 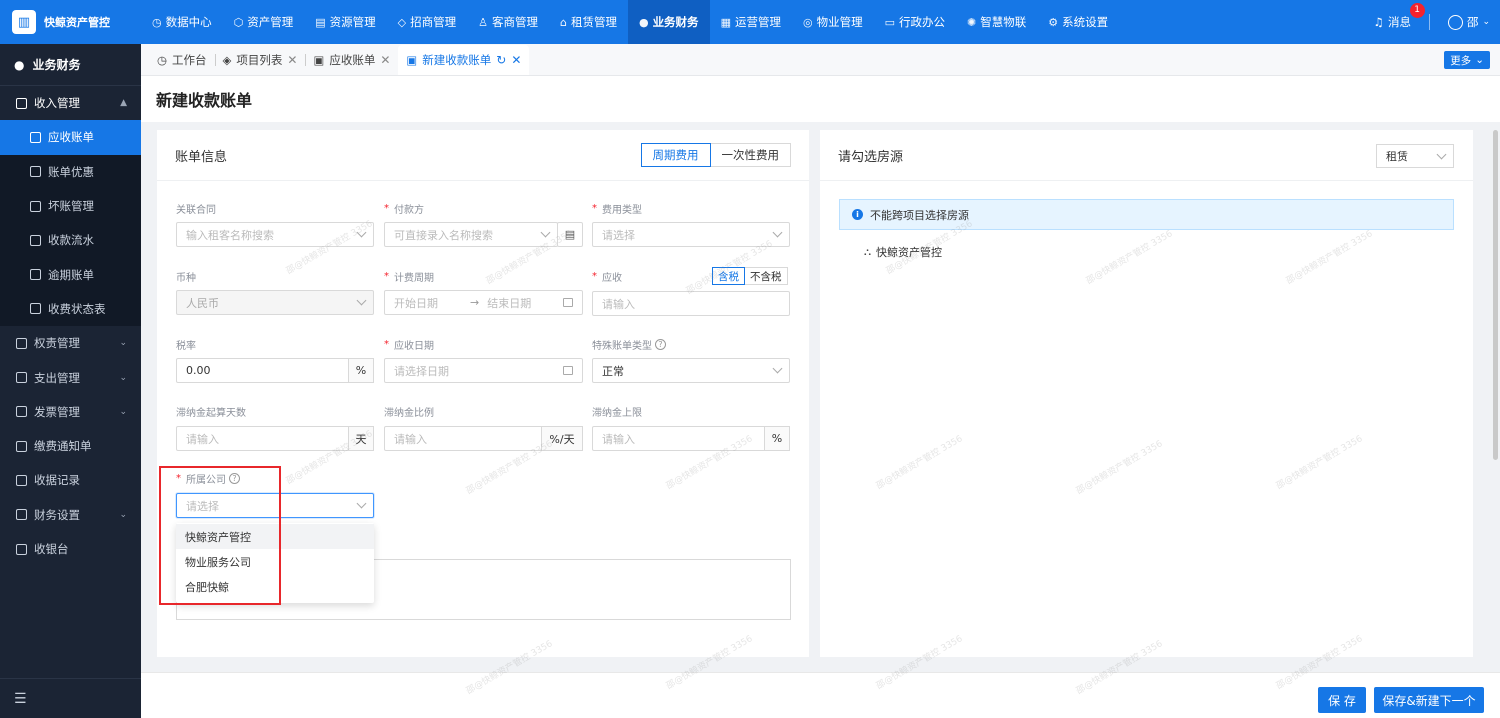 What do you see at coordinates (691, 234) in the screenshot?
I see `fee-type-select: 请选择` at bounding box center [691, 234].